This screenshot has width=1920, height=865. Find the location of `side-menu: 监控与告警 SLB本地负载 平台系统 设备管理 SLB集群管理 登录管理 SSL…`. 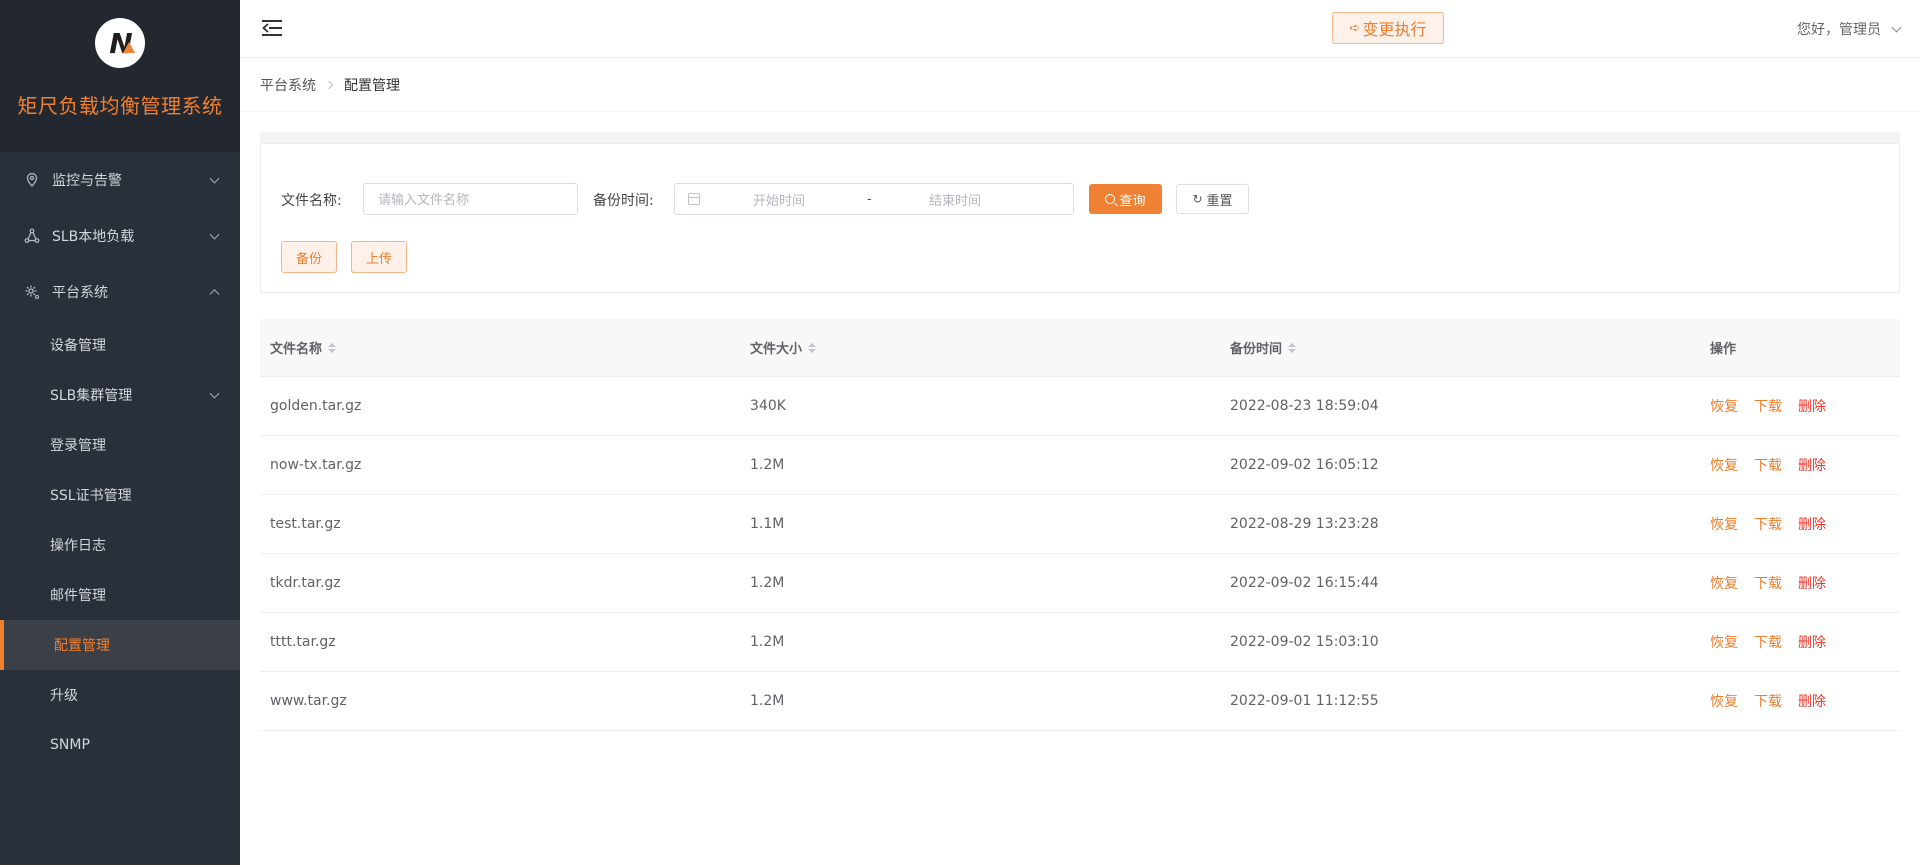

side-menu: 监控与告警 SLB本地负载 平台系统 设备管理 SLB集群管理 登录管理 SSL… is located at coordinates (120, 461).